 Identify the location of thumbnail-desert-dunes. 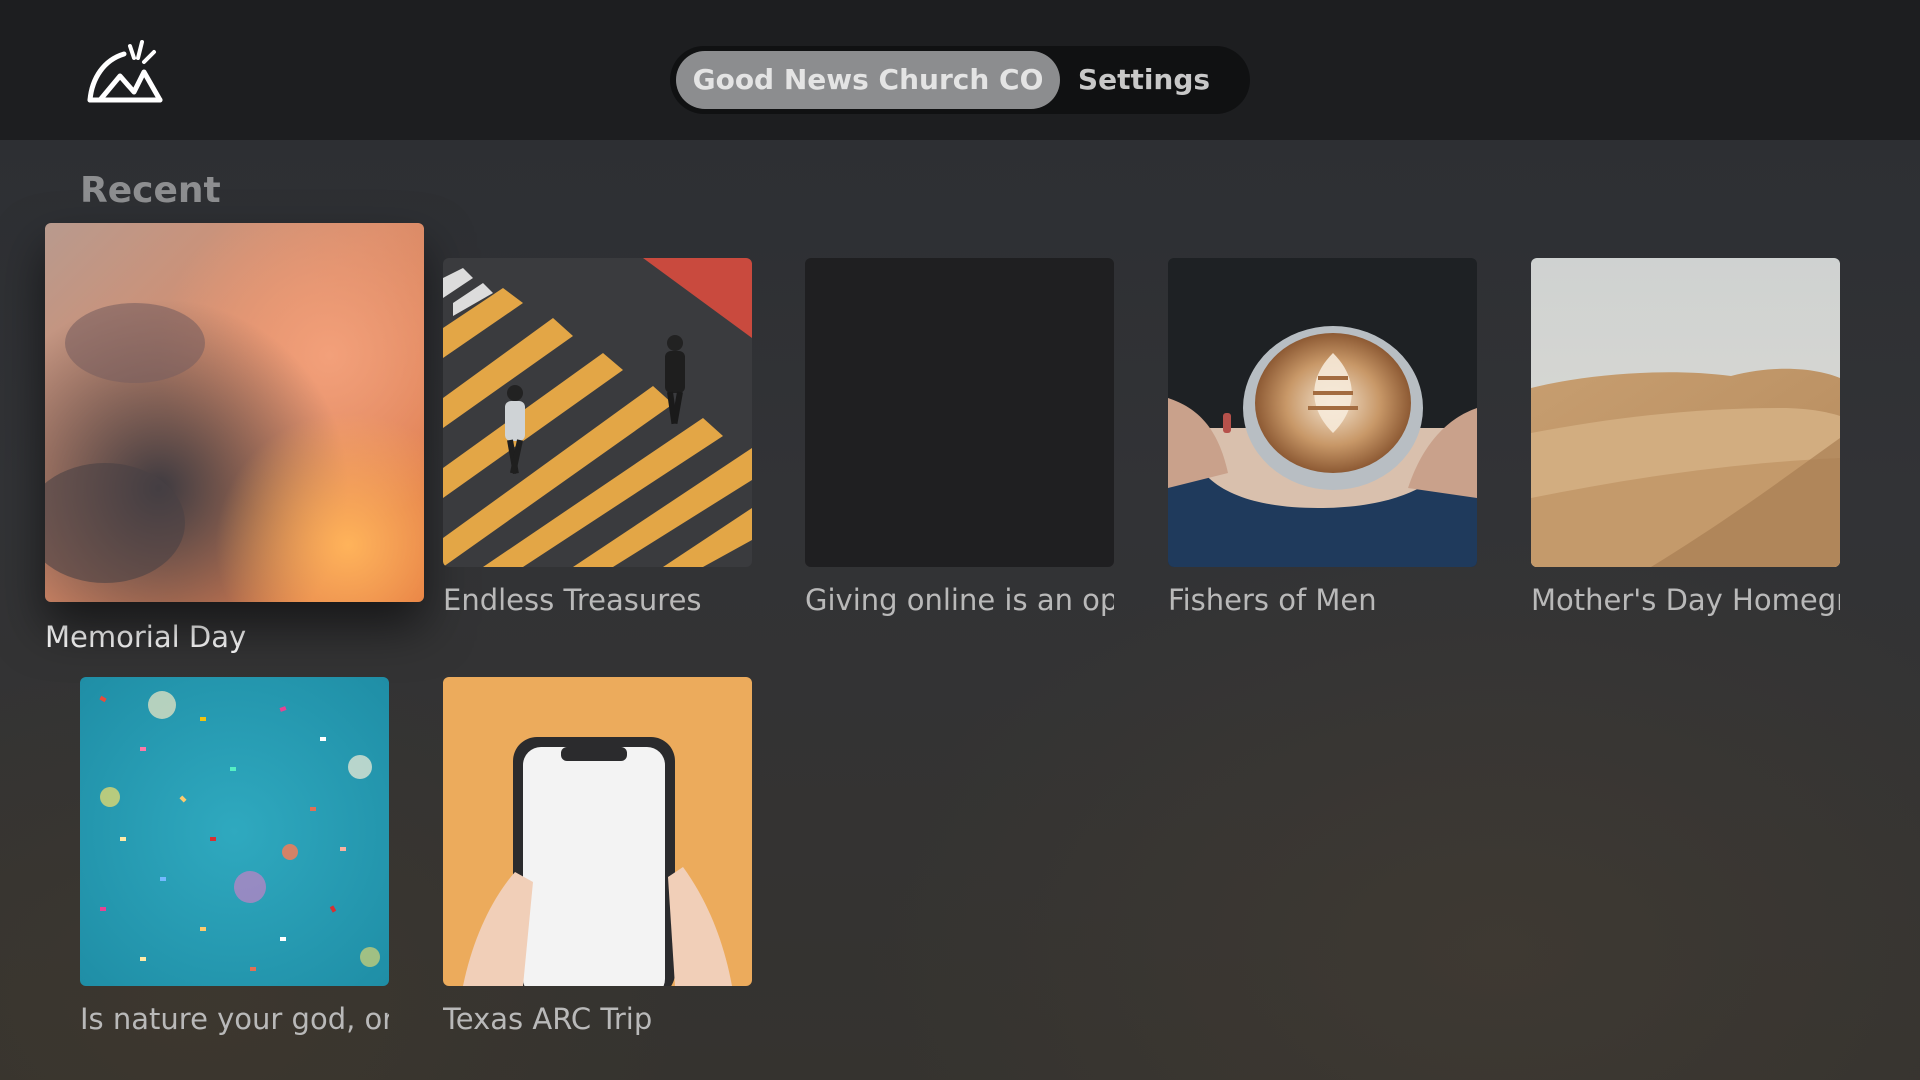
(1685, 412).